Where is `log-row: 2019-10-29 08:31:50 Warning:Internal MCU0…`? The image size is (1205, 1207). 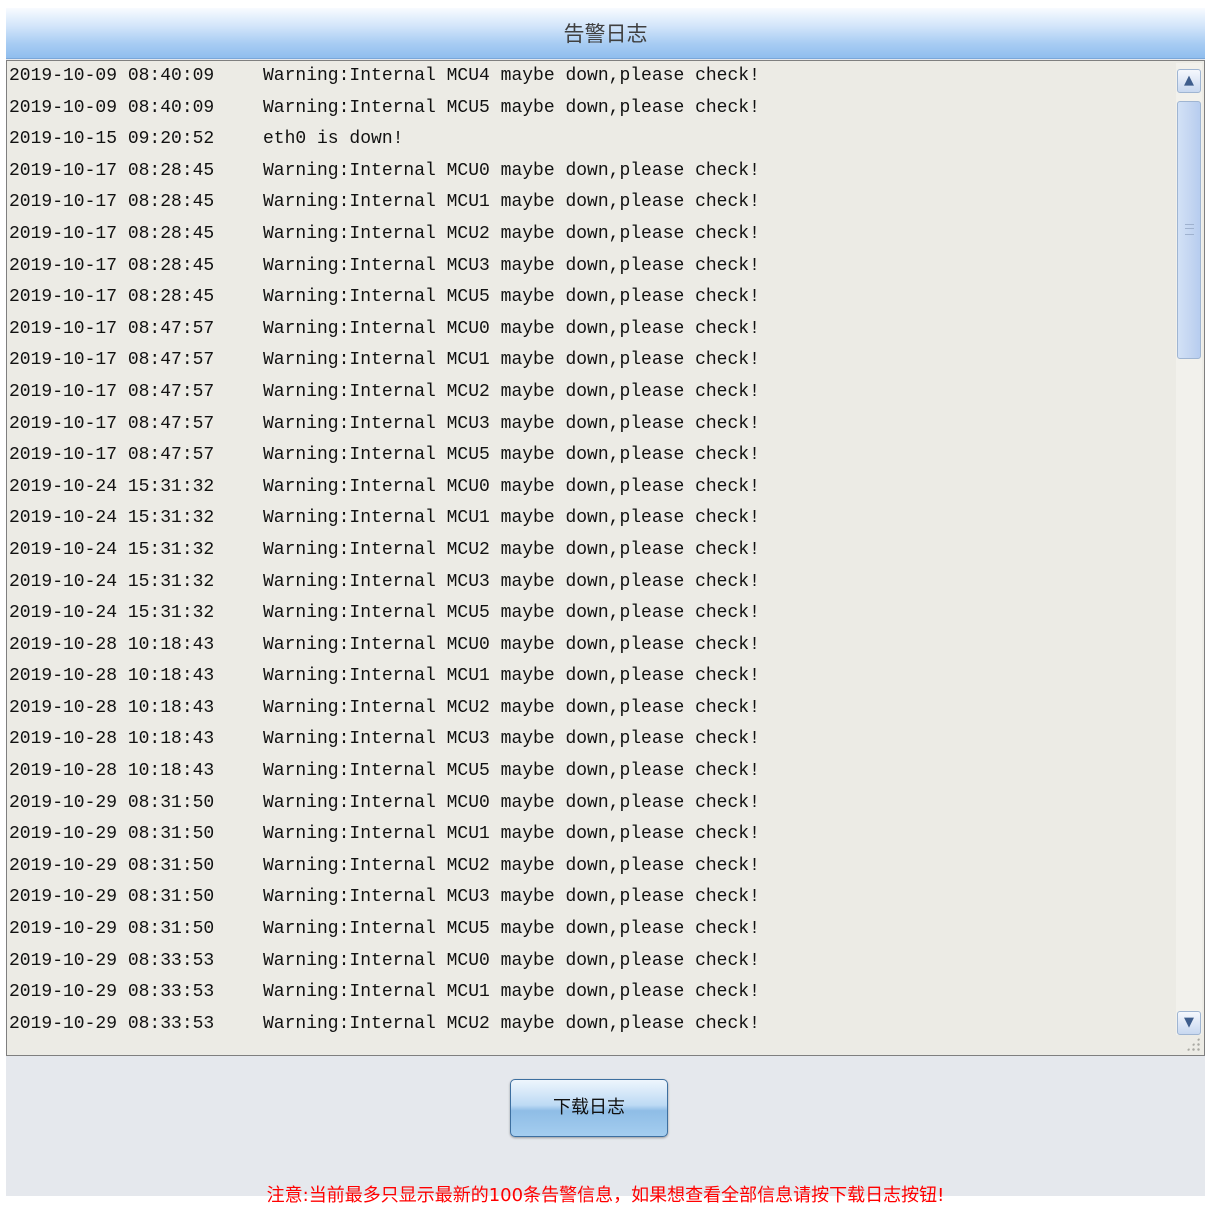
log-row: 2019-10-29 08:31:50 Warning:Internal MCU0… is located at coordinates (590, 804).